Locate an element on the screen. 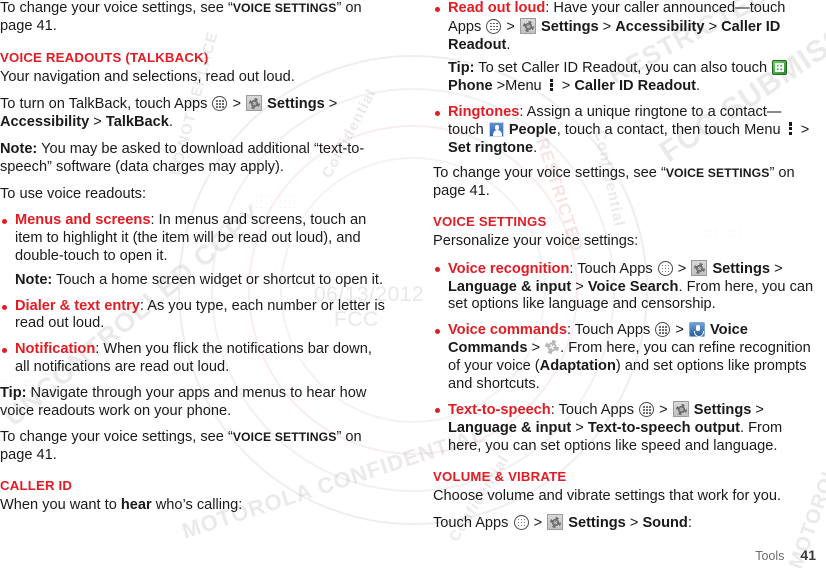 The width and height of the screenshot is (826, 568). caller-id-lede-pre: When you want to is located at coordinates (60, 504).